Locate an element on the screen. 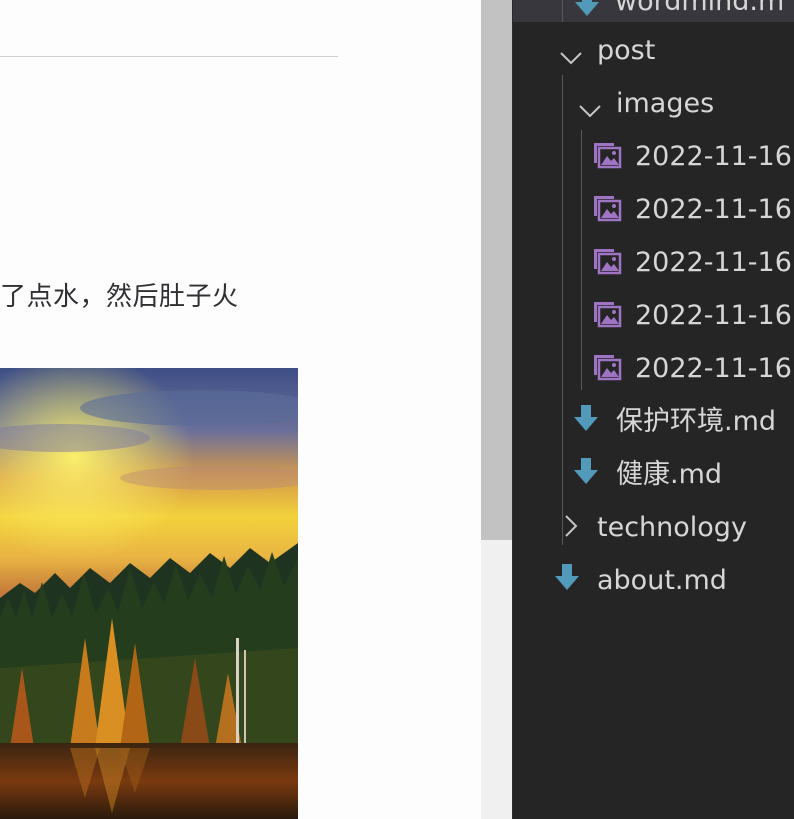 This screenshot has width=794, height=819. tree-item-wordmind: wordmind.m is located at coordinates (653, 14).